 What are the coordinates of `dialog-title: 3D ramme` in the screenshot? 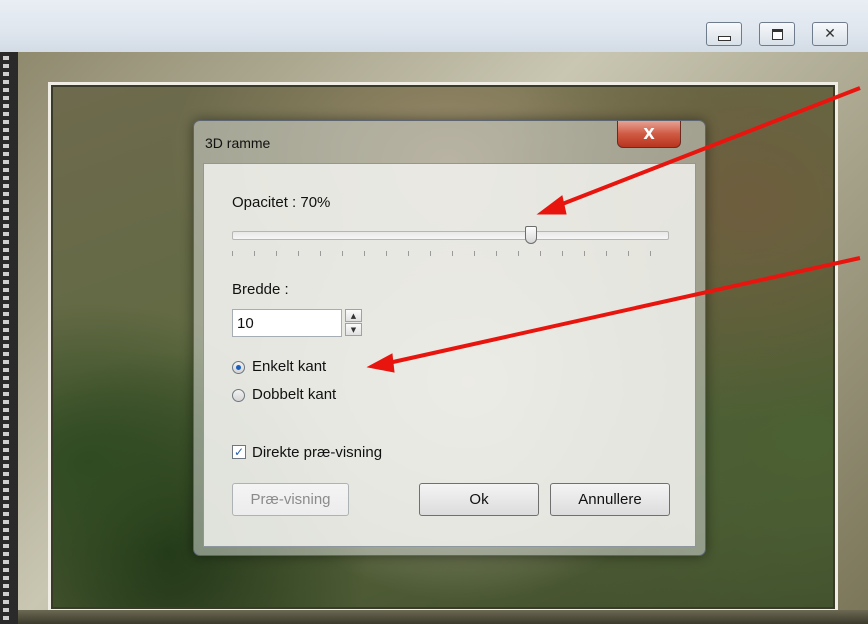 It's located at (238, 143).